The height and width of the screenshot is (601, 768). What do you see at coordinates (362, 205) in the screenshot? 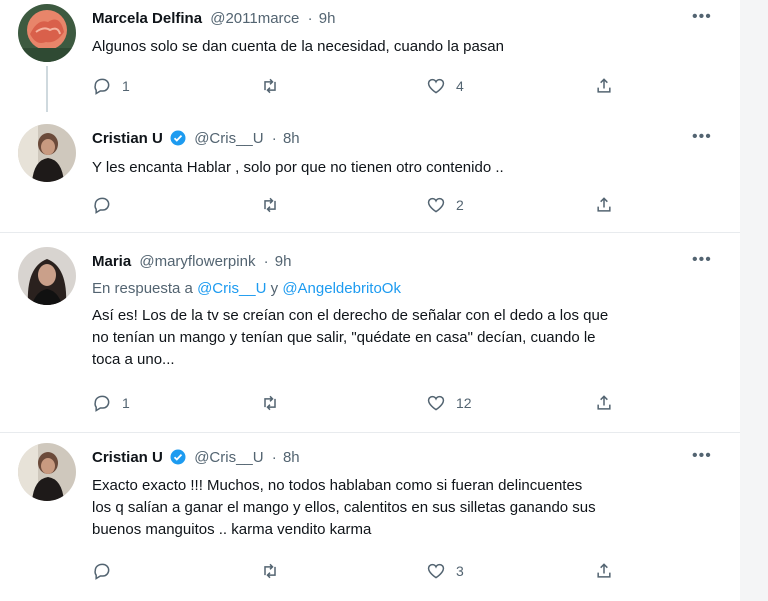
I see `tweet-actions: 2` at bounding box center [362, 205].